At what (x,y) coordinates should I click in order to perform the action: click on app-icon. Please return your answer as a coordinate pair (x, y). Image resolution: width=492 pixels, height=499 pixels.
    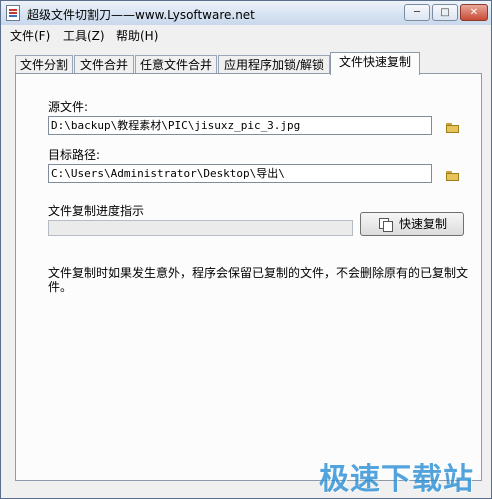
    Looking at the image, I should click on (13, 13).